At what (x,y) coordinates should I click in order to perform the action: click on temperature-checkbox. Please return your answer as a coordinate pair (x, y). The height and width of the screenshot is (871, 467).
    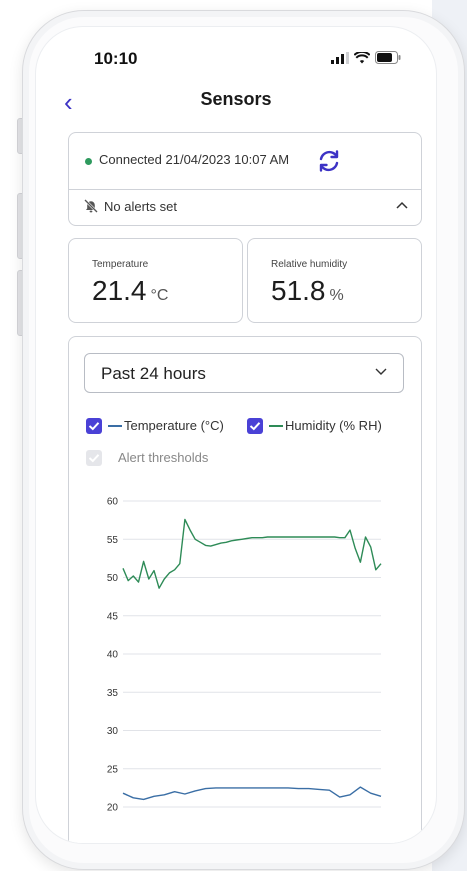
    Looking at the image, I should click on (94, 426).